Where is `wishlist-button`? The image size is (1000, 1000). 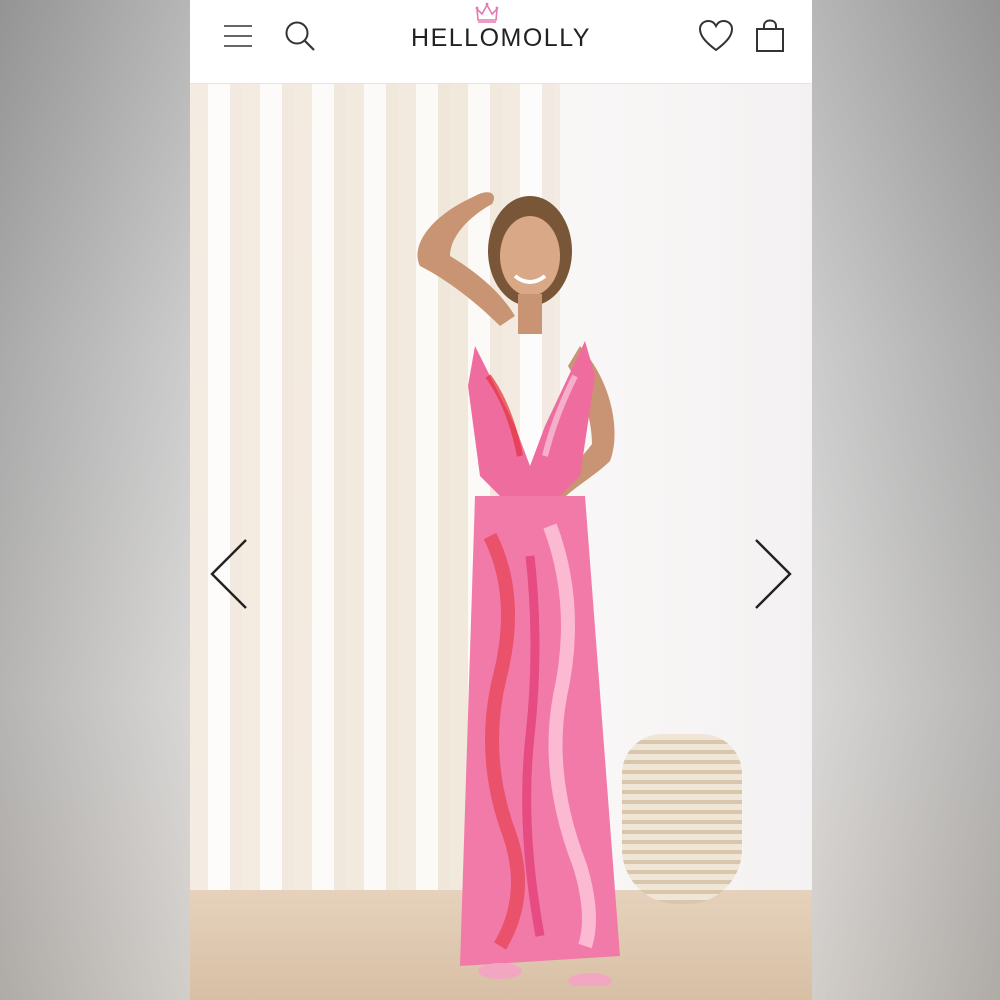
wishlist-button is located at coordinates (716, 36).